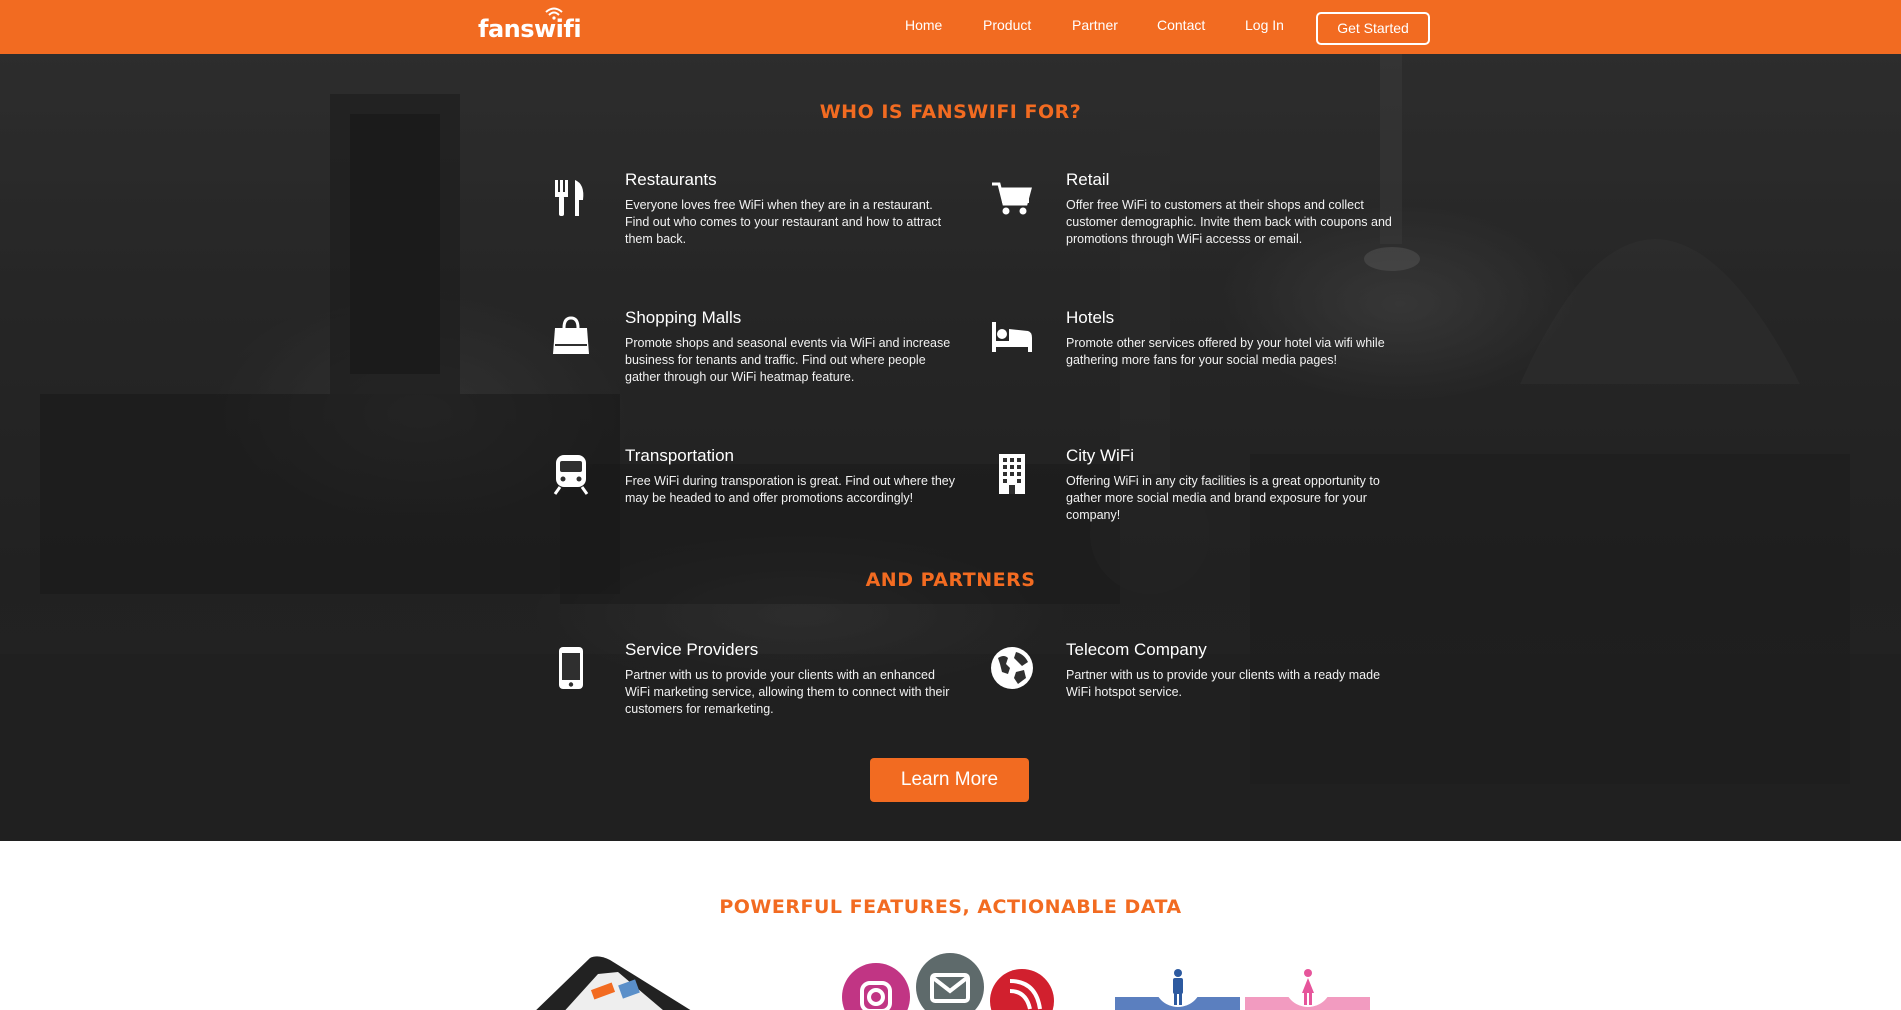 The height and width of the screenshot is (1010, 1901). Describe the element at coordinates (692, 649) in the screenshot. I see `feature-title: Service Providers` at that location.